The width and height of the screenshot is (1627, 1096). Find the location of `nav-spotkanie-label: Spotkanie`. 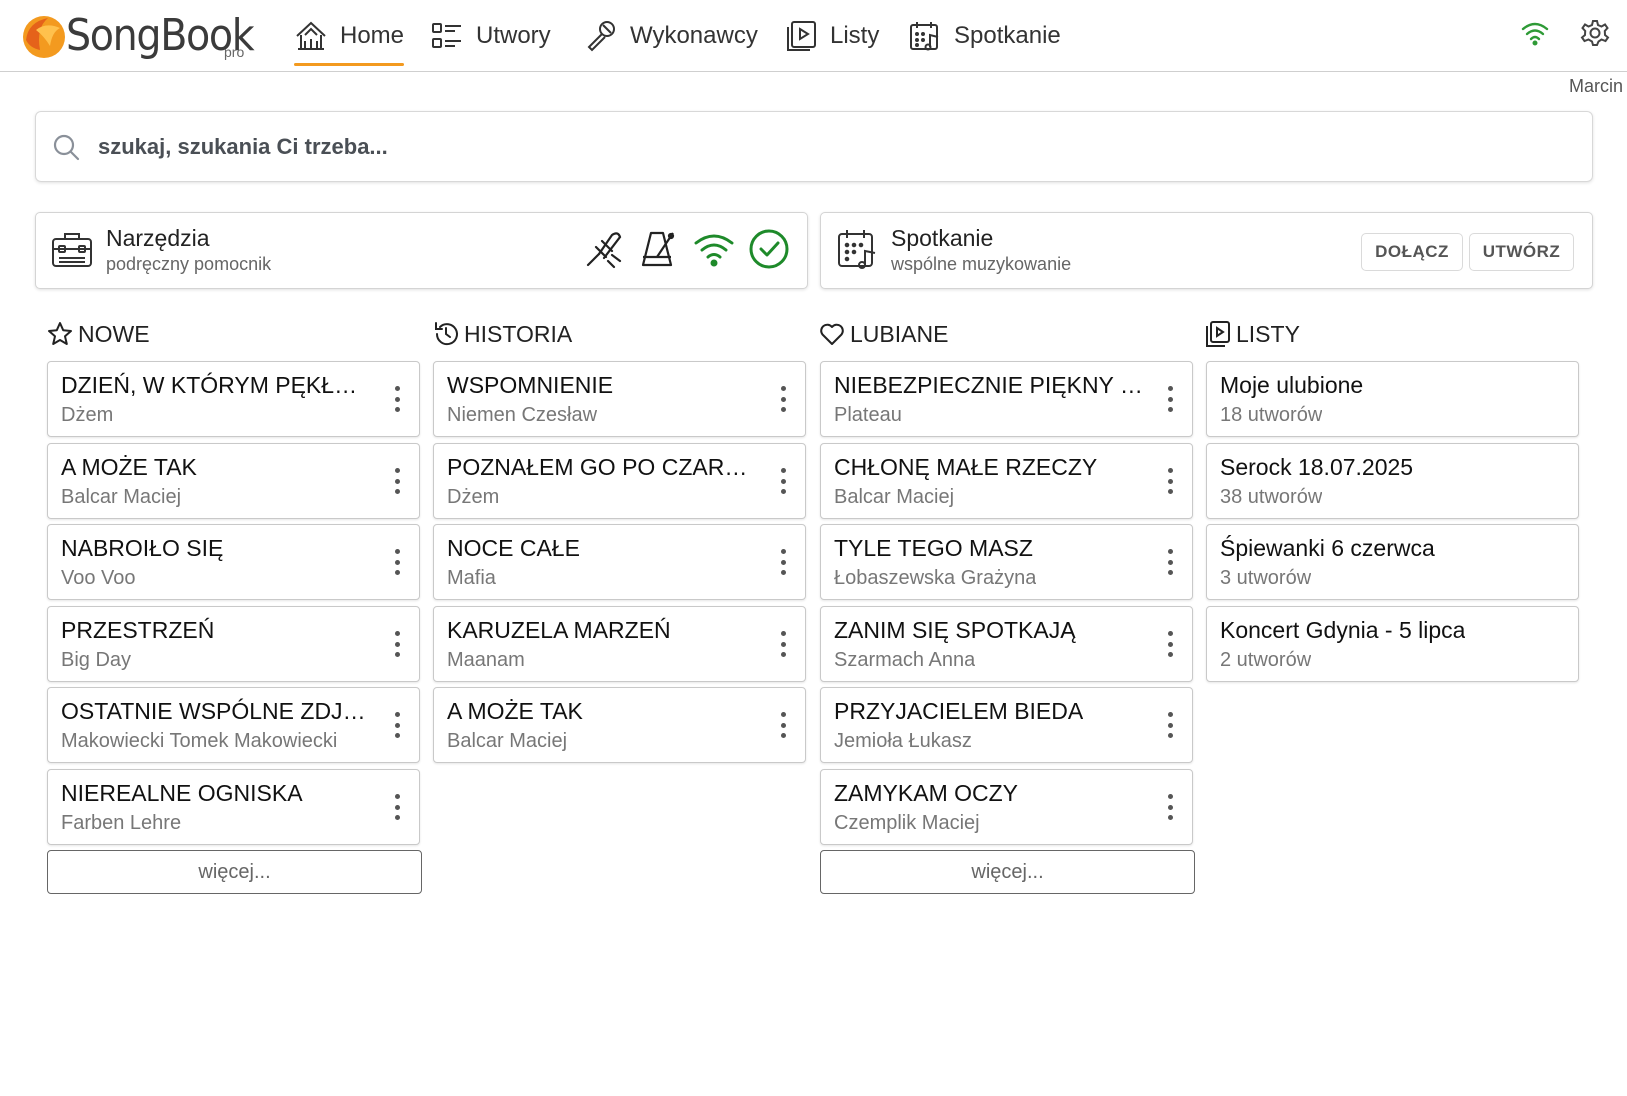

nav-spotkanie-label: Spotkanie is located at coordinates (1007, 35).